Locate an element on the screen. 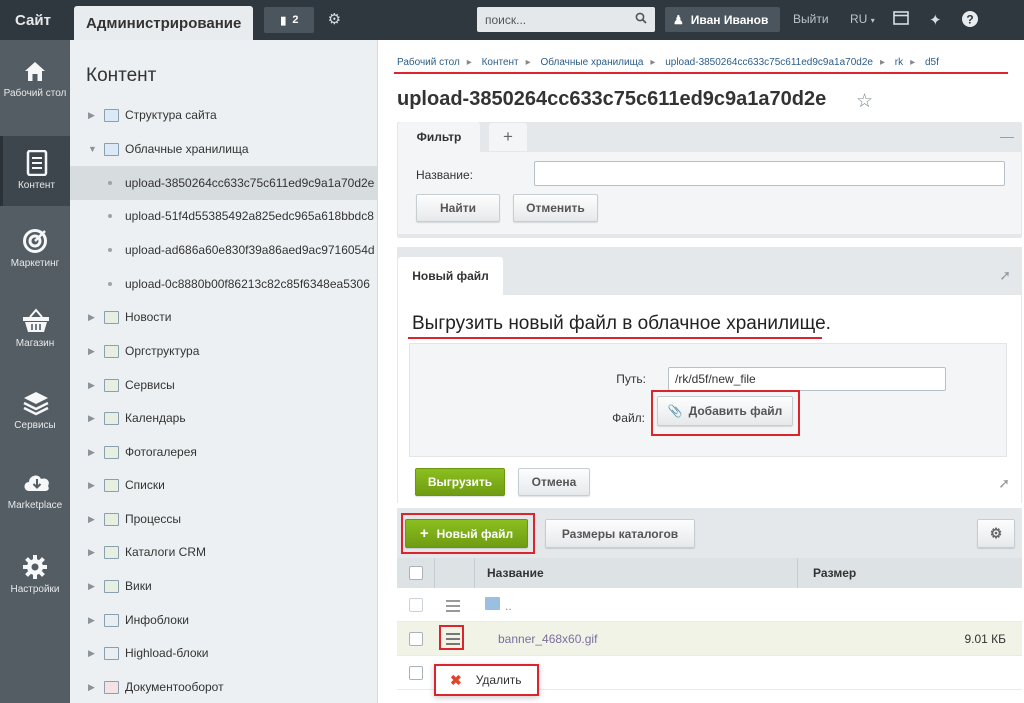 The width and height of the screenshot is (1024, 703). table-row: .. is located at coordinates (709, 605).